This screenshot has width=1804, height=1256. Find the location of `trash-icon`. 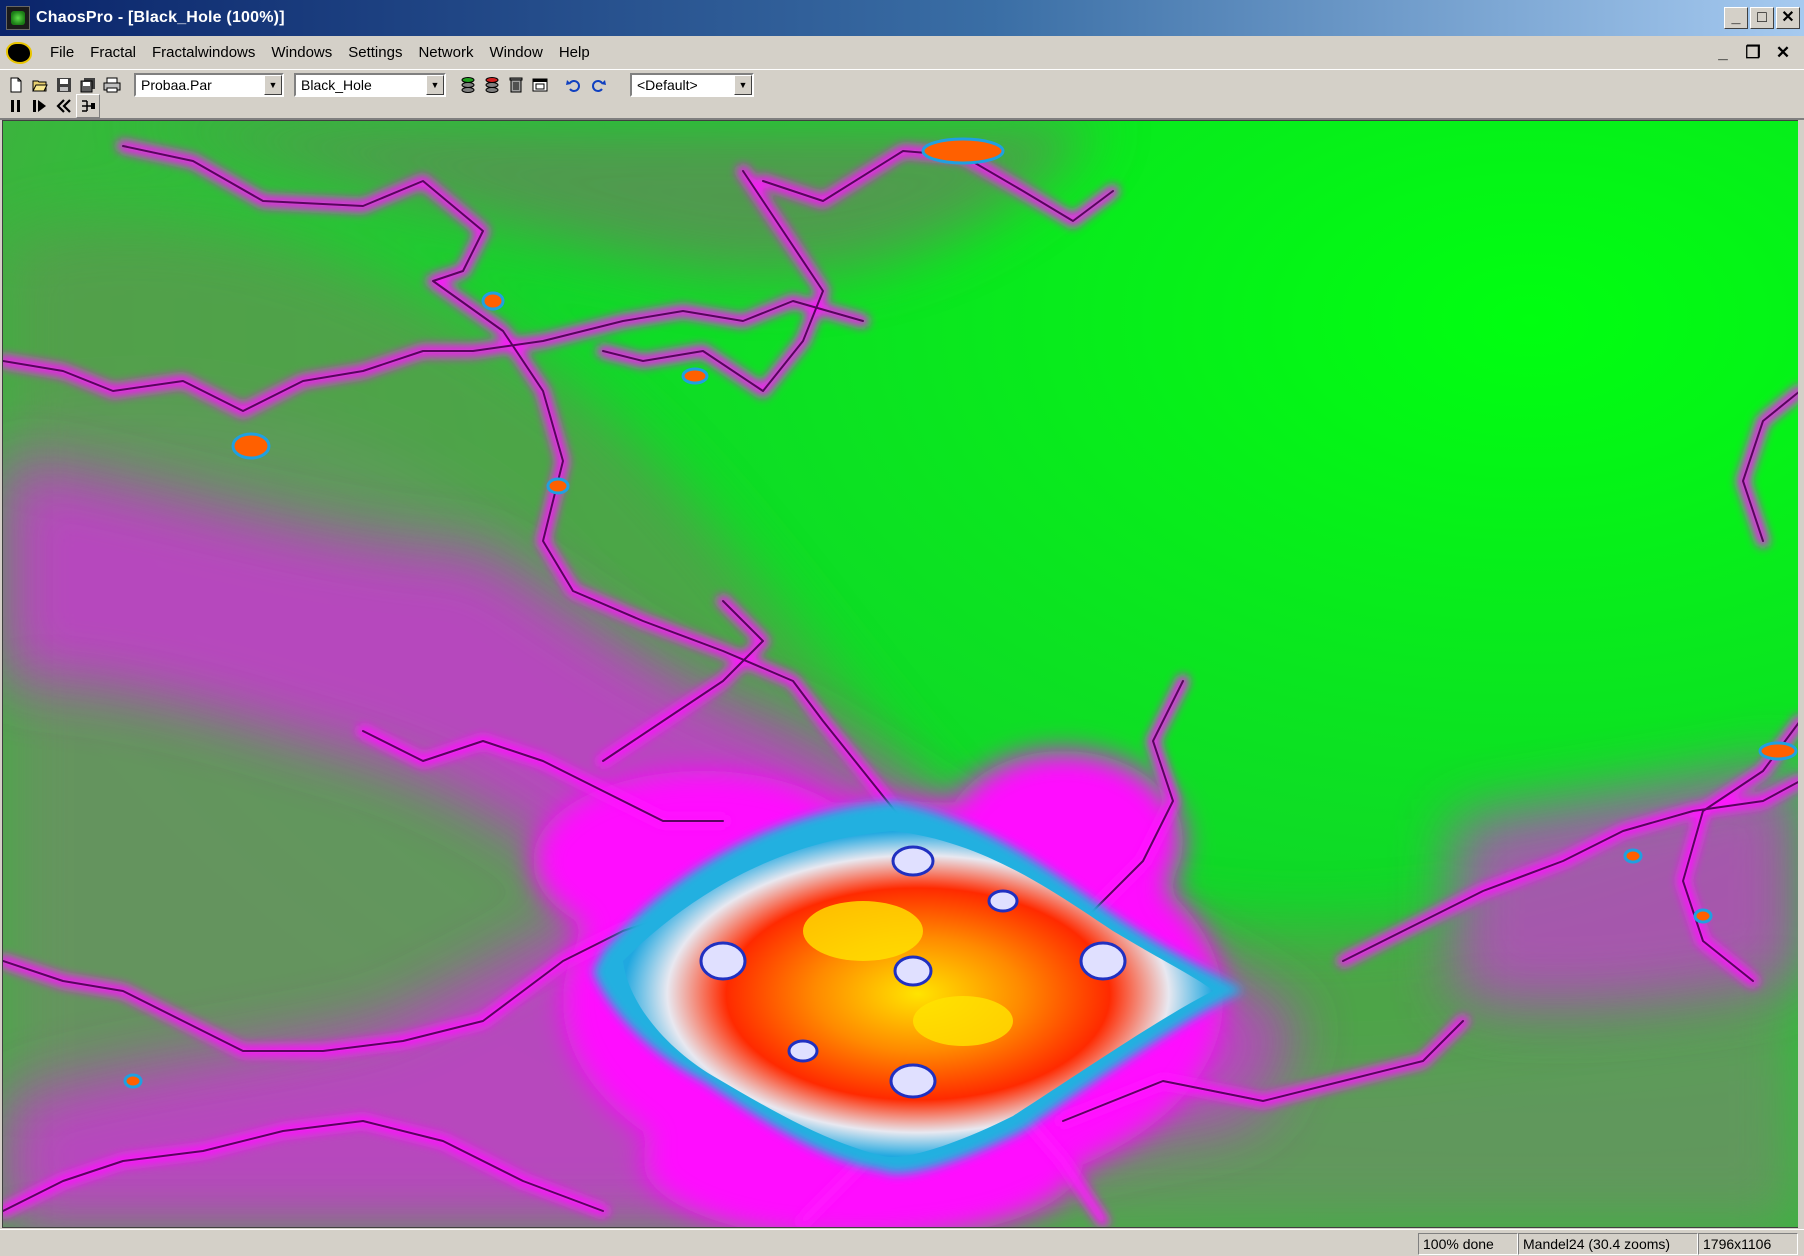

trash-icon is located at coordinates (516, 85).